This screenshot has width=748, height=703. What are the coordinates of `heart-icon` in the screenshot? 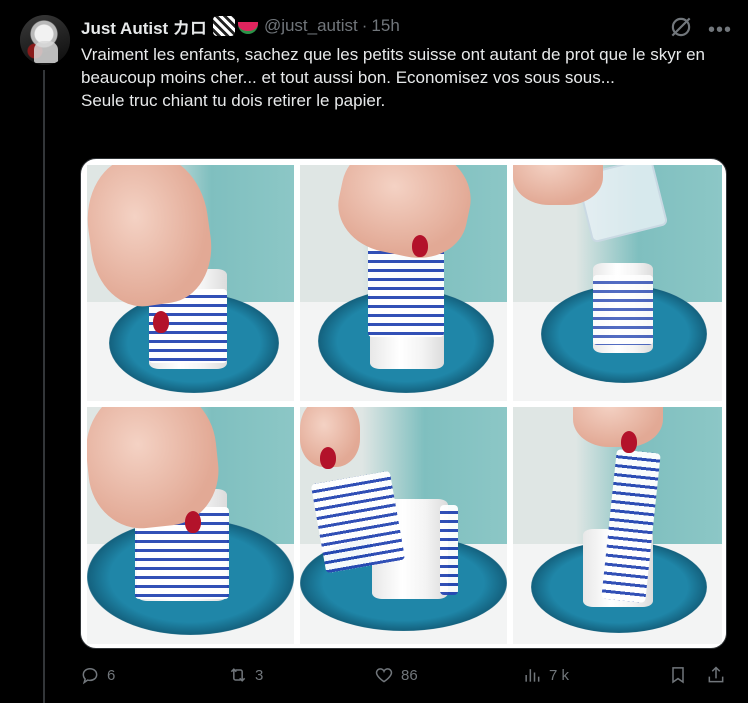 It's located at (384, 675).